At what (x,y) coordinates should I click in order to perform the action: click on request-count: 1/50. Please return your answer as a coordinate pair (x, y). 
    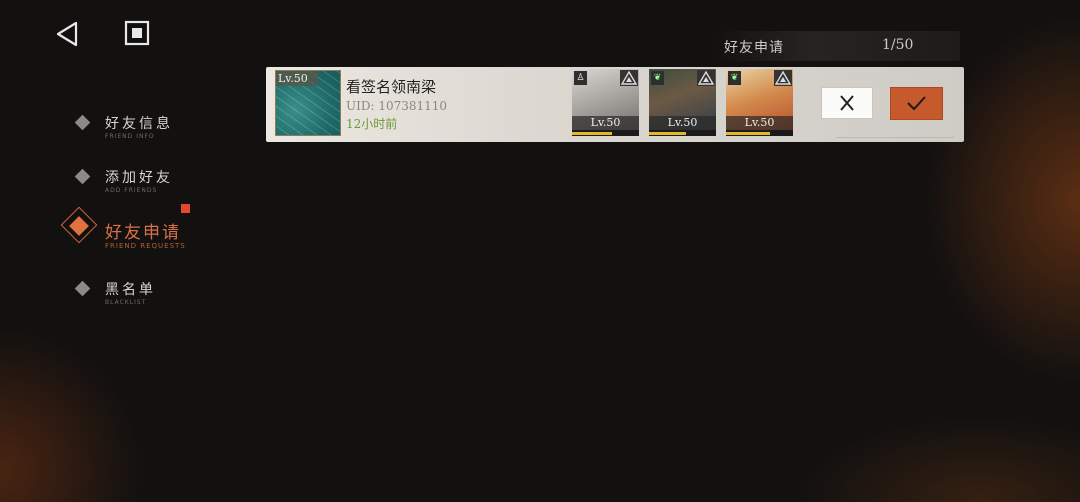
    Looking at the image, I should click on (898, 45).